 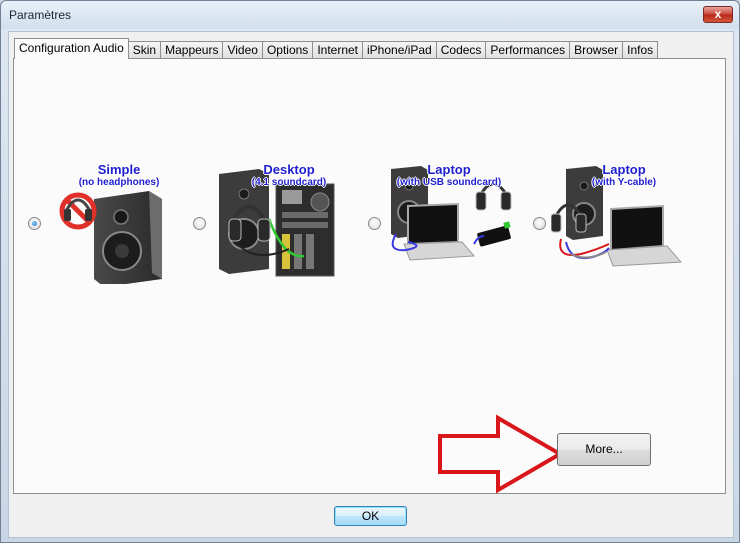 I want to click on radio-laptop-usb, so click(x=374, y=223).